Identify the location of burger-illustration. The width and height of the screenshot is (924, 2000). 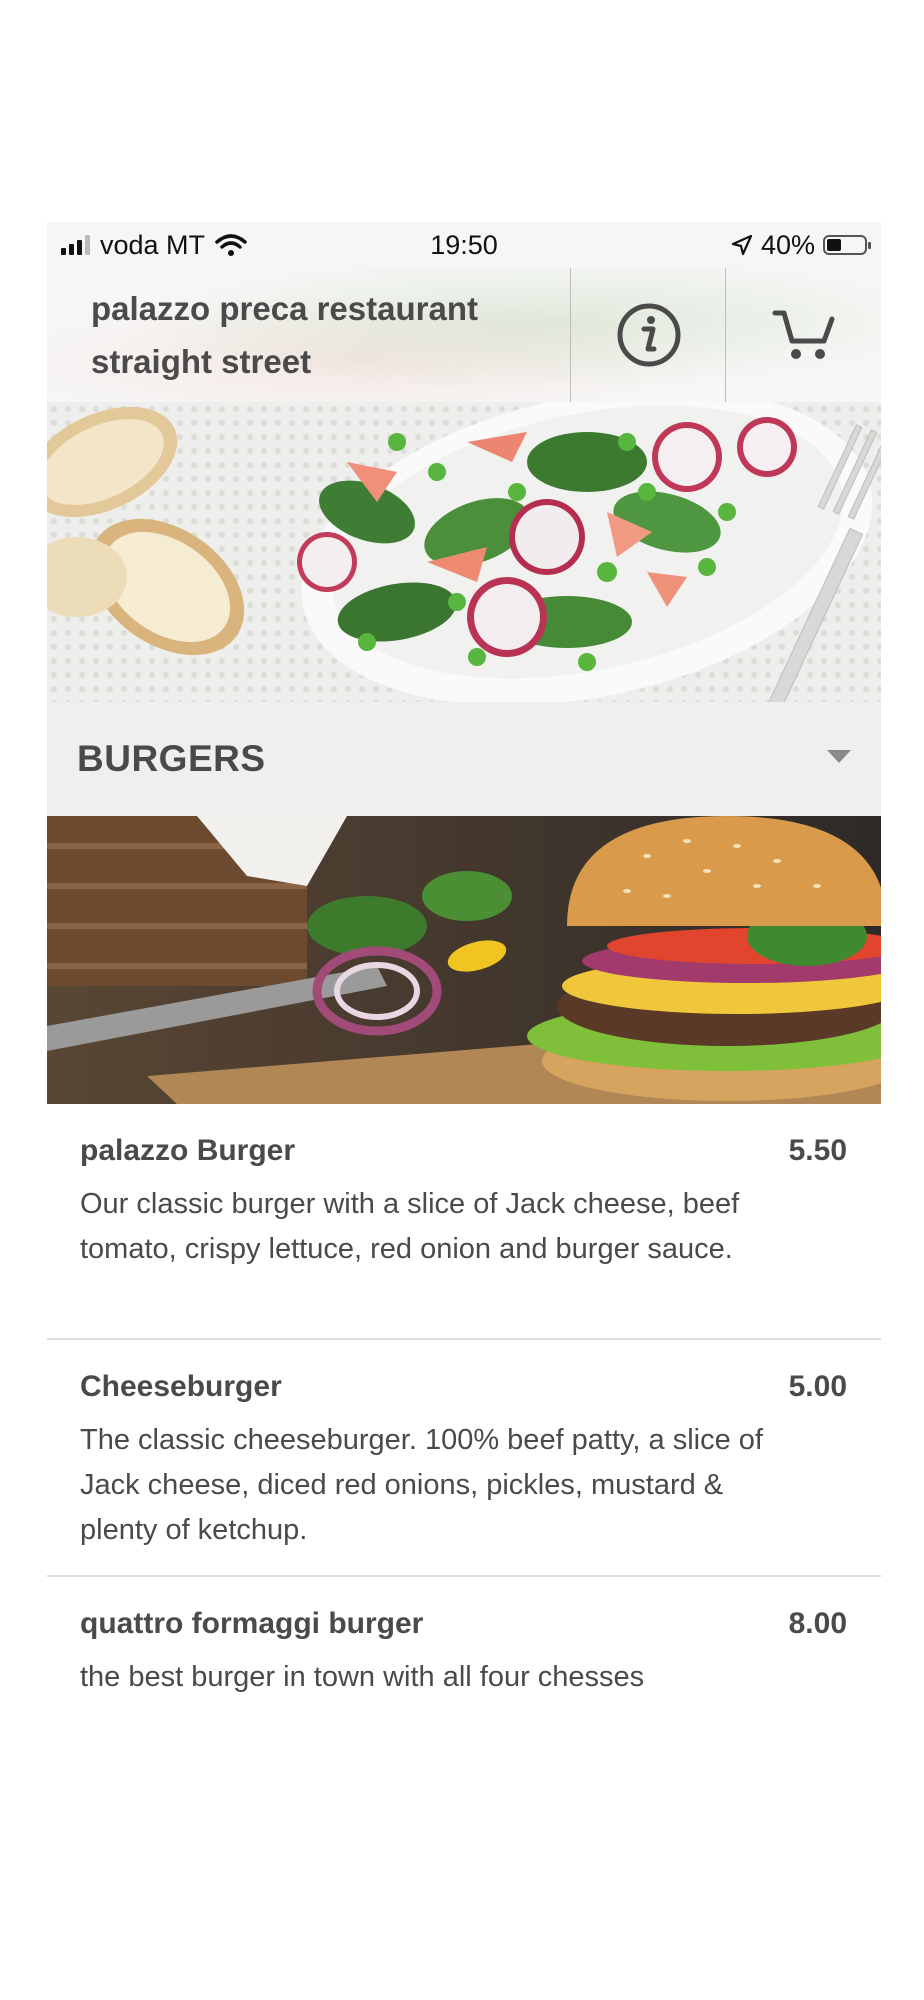
(464, 960).